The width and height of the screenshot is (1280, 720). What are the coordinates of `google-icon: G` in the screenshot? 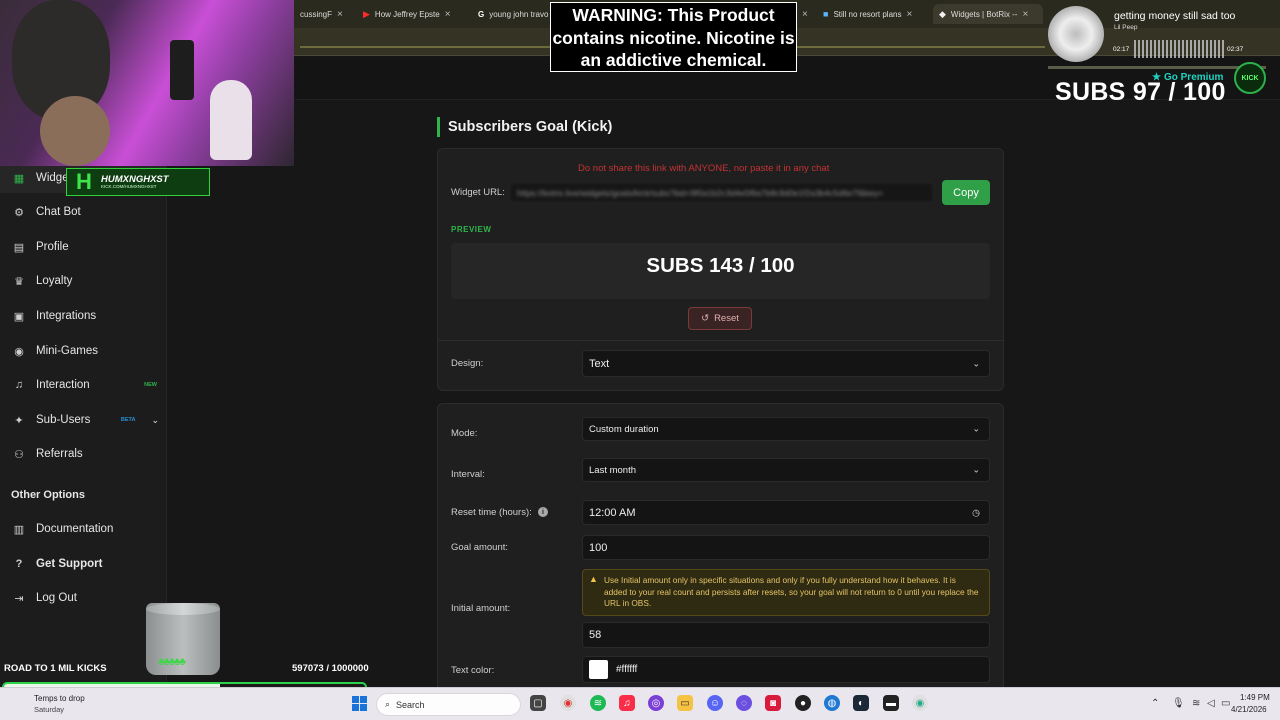 It's located at (481, 14).